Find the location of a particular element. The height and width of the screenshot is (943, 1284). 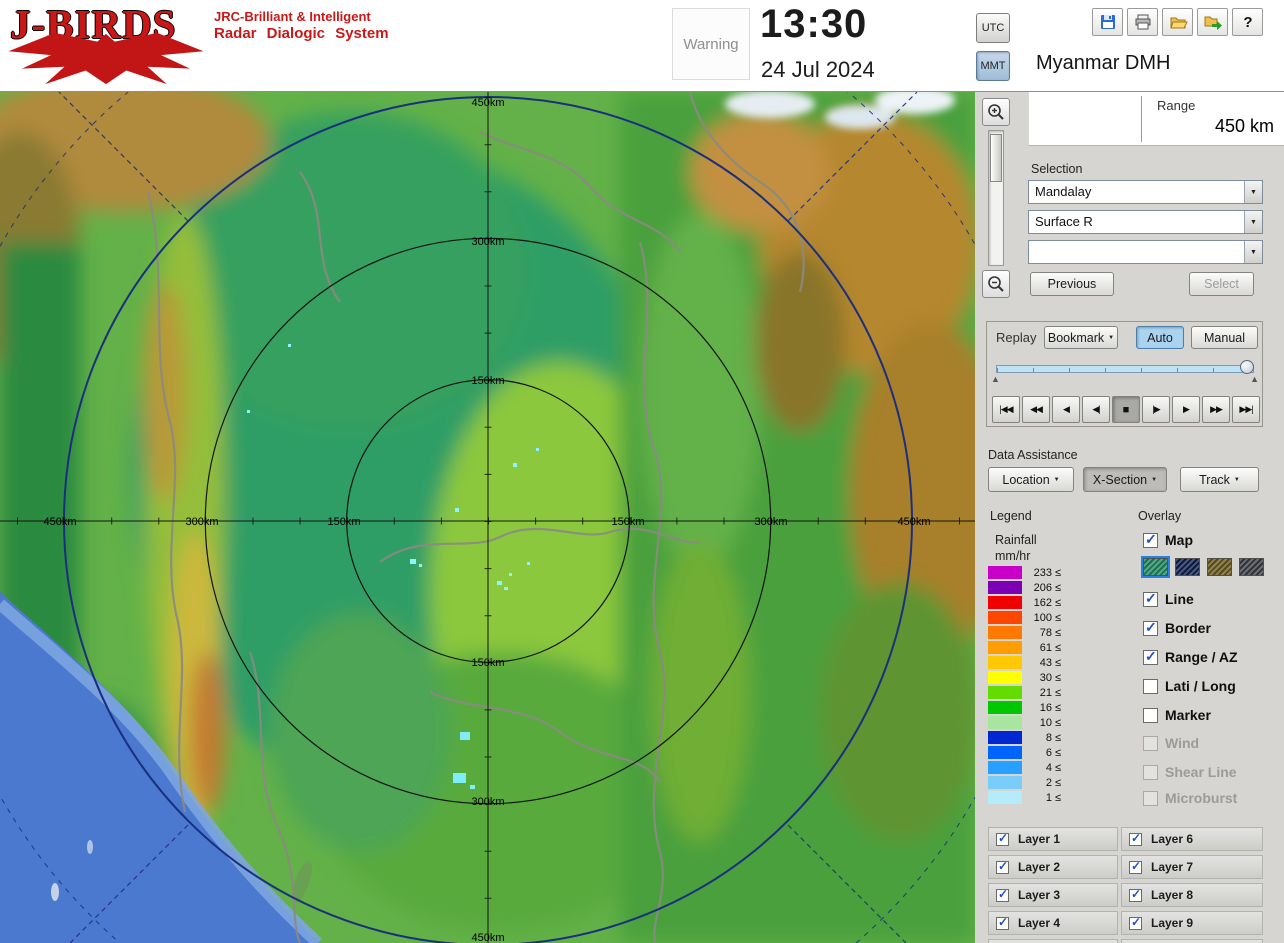

map-style-gray is located at coordinates (1251, 567).